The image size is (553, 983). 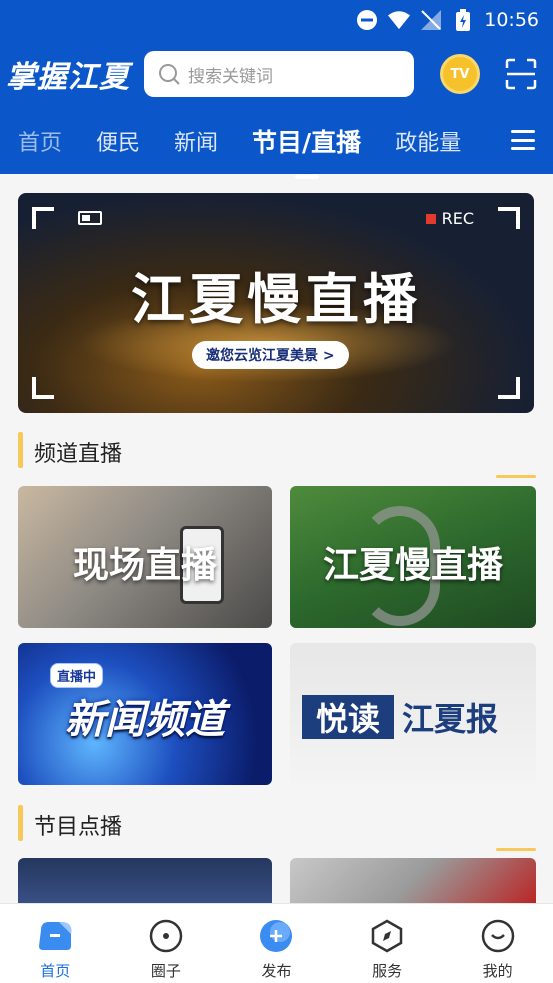 I want to click on tab-convenience: 便民, so click(x=118, y=141).